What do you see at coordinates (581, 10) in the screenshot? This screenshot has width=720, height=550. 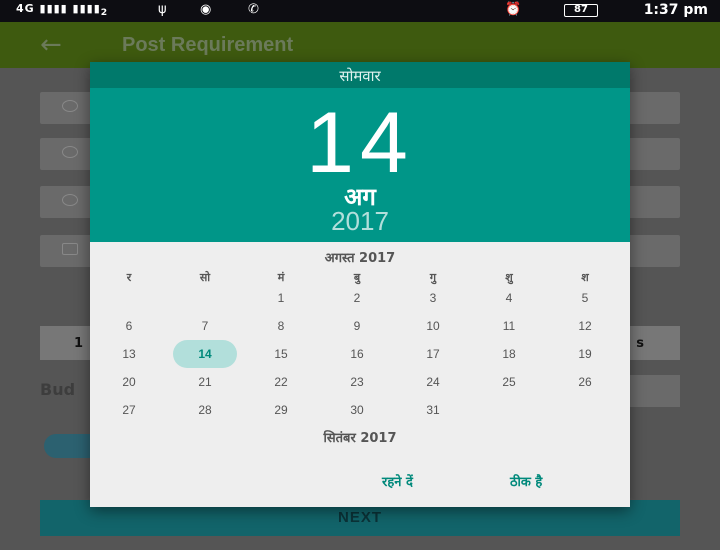 I see `battery-icon: 87` at bounding box center [581, 10].